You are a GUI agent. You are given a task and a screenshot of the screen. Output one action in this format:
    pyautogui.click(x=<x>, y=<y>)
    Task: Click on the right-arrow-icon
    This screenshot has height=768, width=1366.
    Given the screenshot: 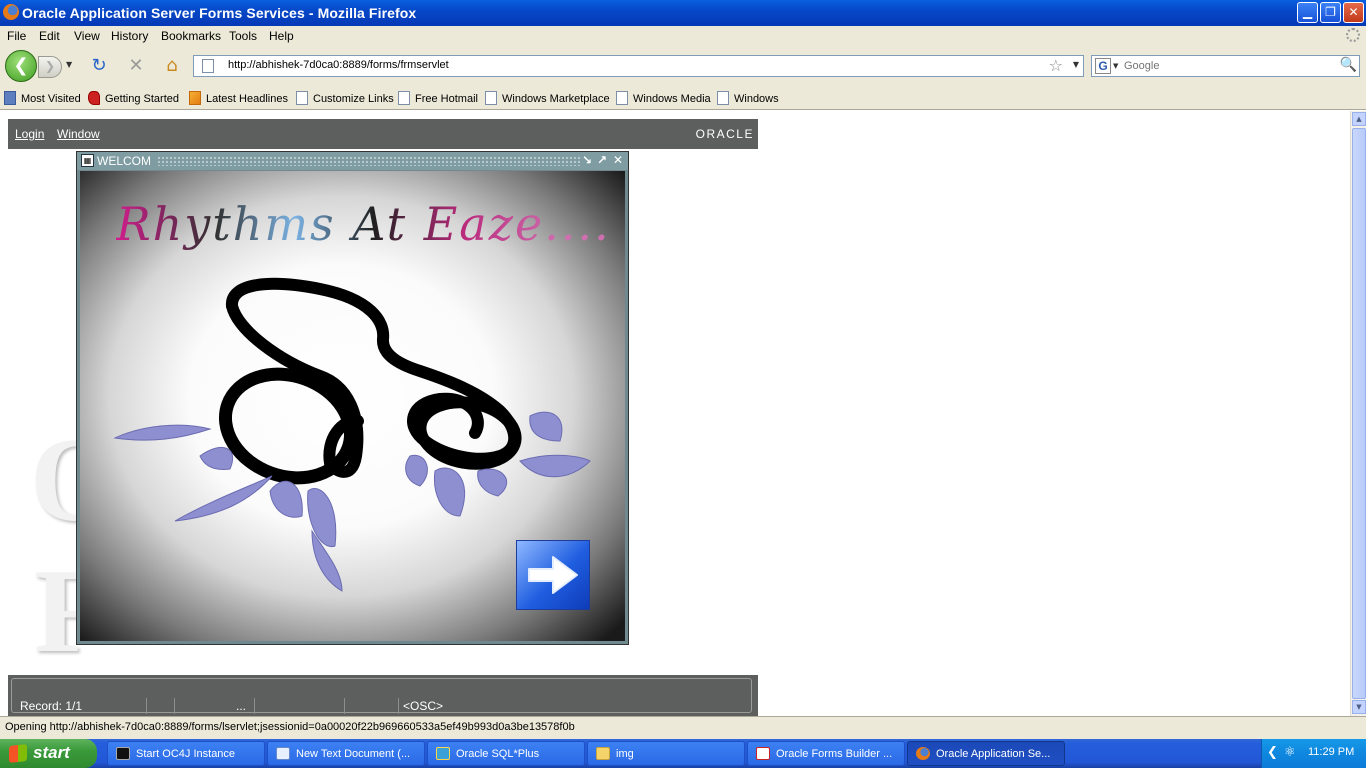 What is the action you would take?
    pyautogui.click(x=553, y=575)
    